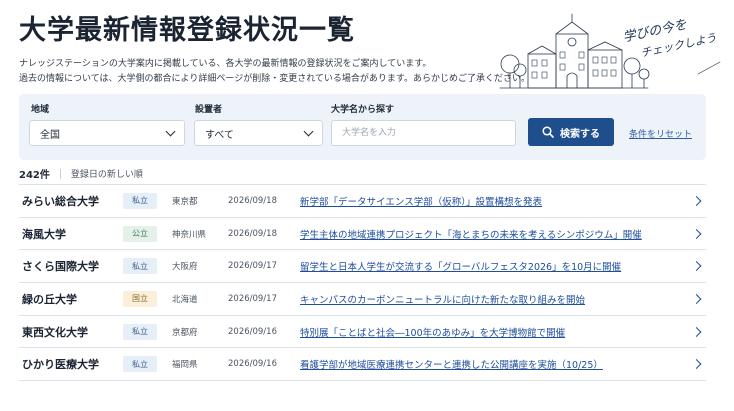 Image resolution: width=734 pixels, height=411 pixels. What do you see at coordinates (60, 267) in the screenshot?
I see `university-name: さくら国際大学` at bounding box center [60, 267].